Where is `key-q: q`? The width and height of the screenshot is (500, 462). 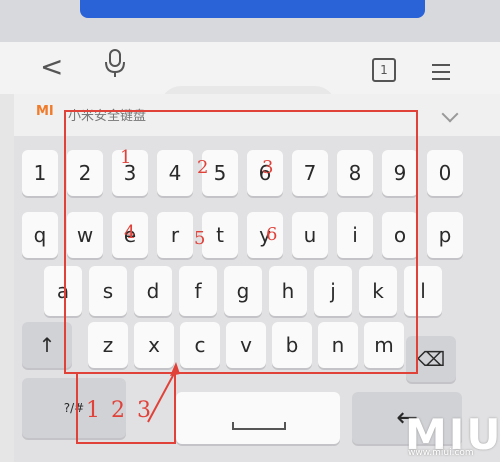 key-q: q is located at coordinates (40, 235).